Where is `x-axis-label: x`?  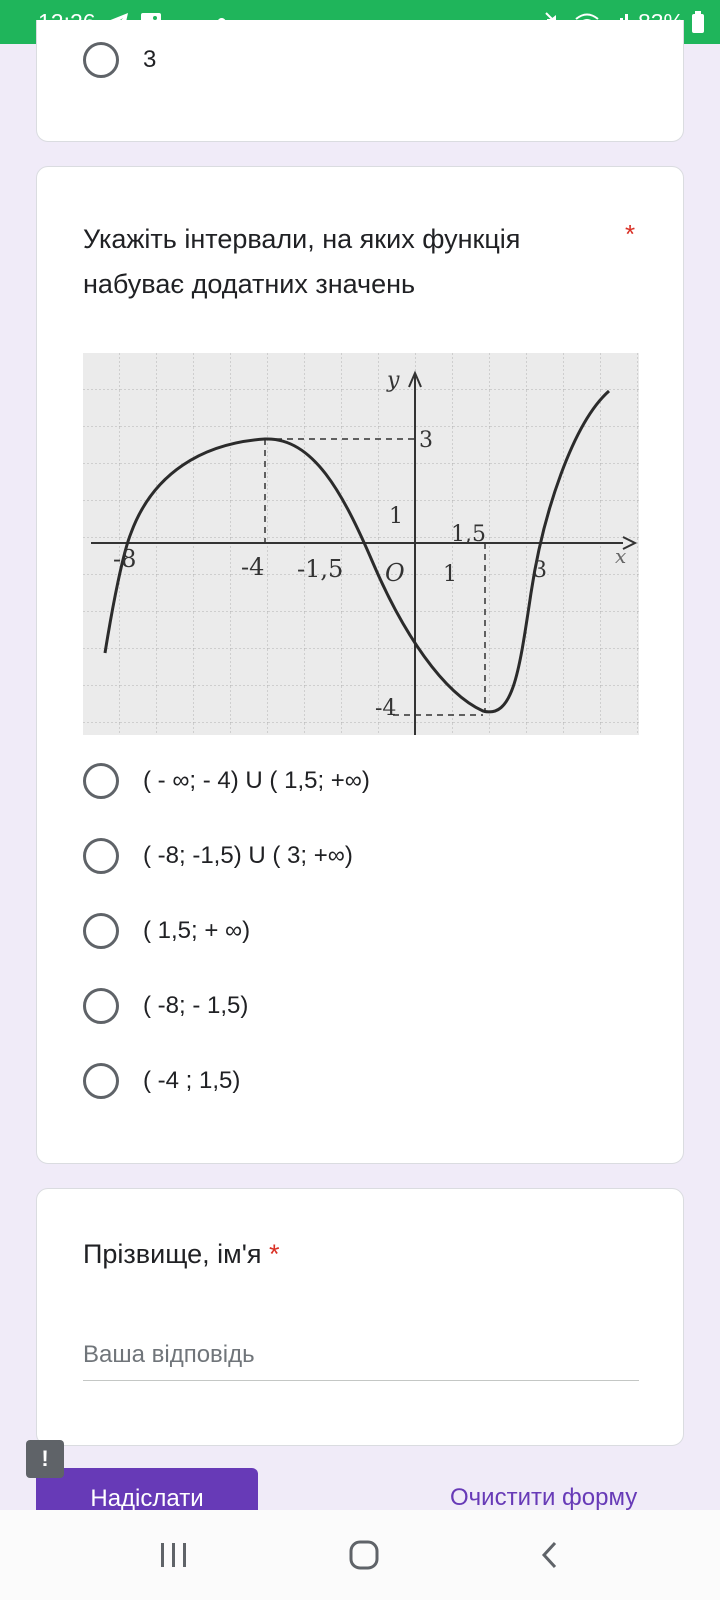 x-axis-label: x is located at coordinates (620, 556).